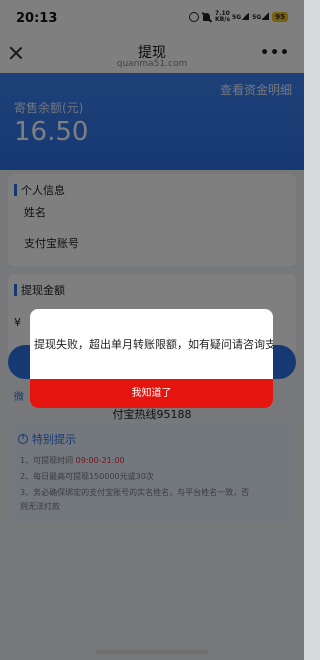 The height and width of the screenshot is (660, 320). Describe the element at coordinates (151, 358) in the screenshot. I see `error-dialog: 提现失败，超出单月转账限额，如有疑问请咨询支 我知道了` at that location.